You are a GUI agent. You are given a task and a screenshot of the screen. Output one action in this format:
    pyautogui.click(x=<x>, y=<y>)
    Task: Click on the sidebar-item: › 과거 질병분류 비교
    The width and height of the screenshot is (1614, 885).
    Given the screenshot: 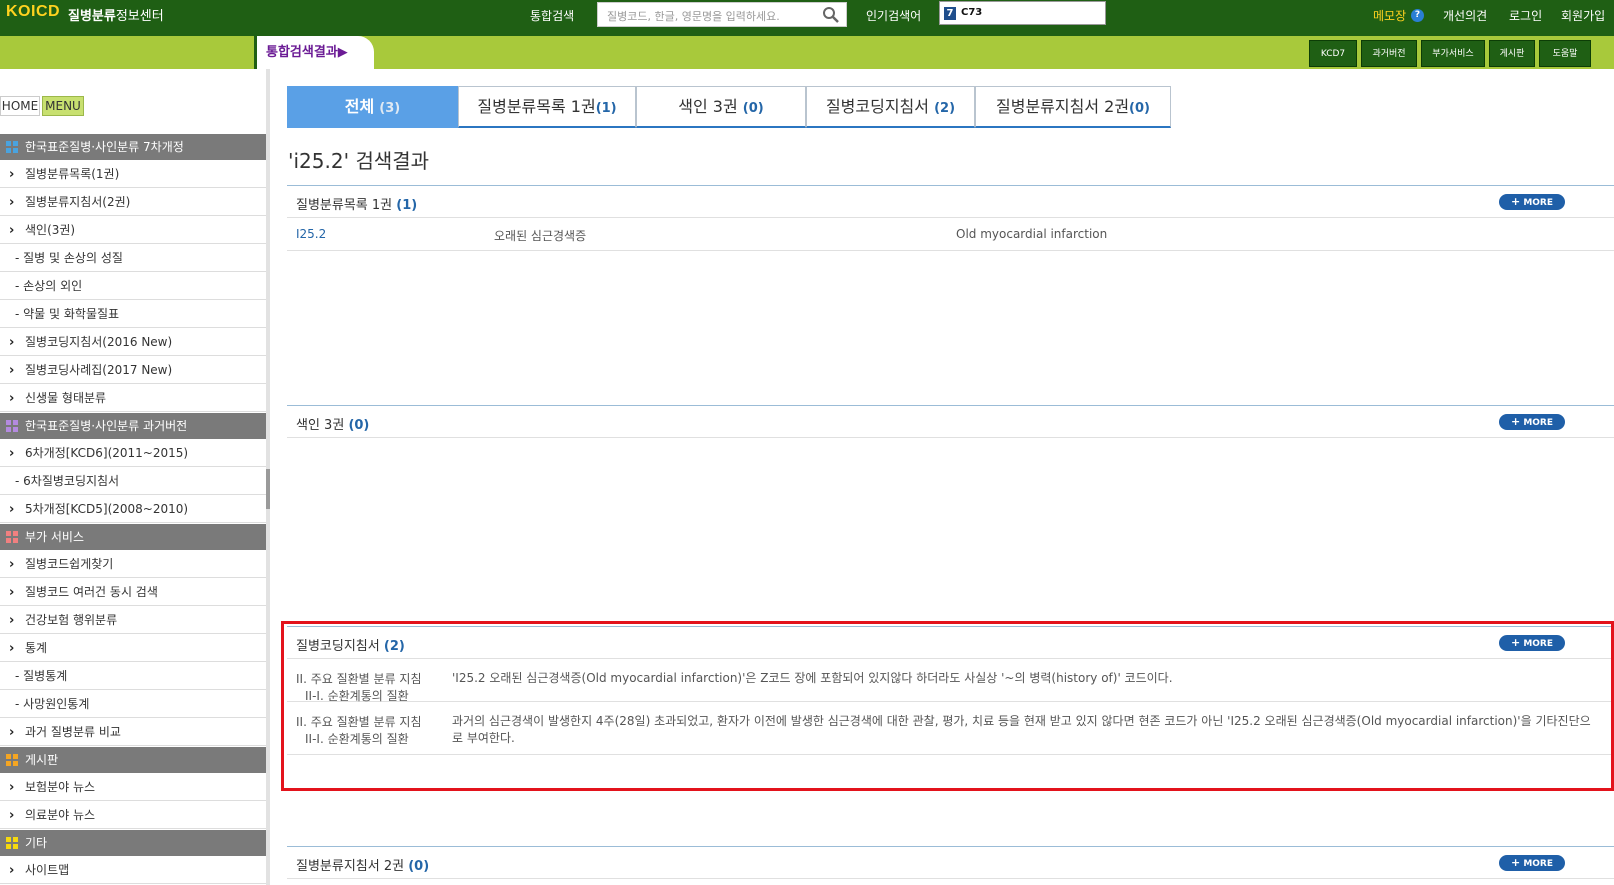 What is the action you would take?
    pyautogui.click(x=133, y=732)
    